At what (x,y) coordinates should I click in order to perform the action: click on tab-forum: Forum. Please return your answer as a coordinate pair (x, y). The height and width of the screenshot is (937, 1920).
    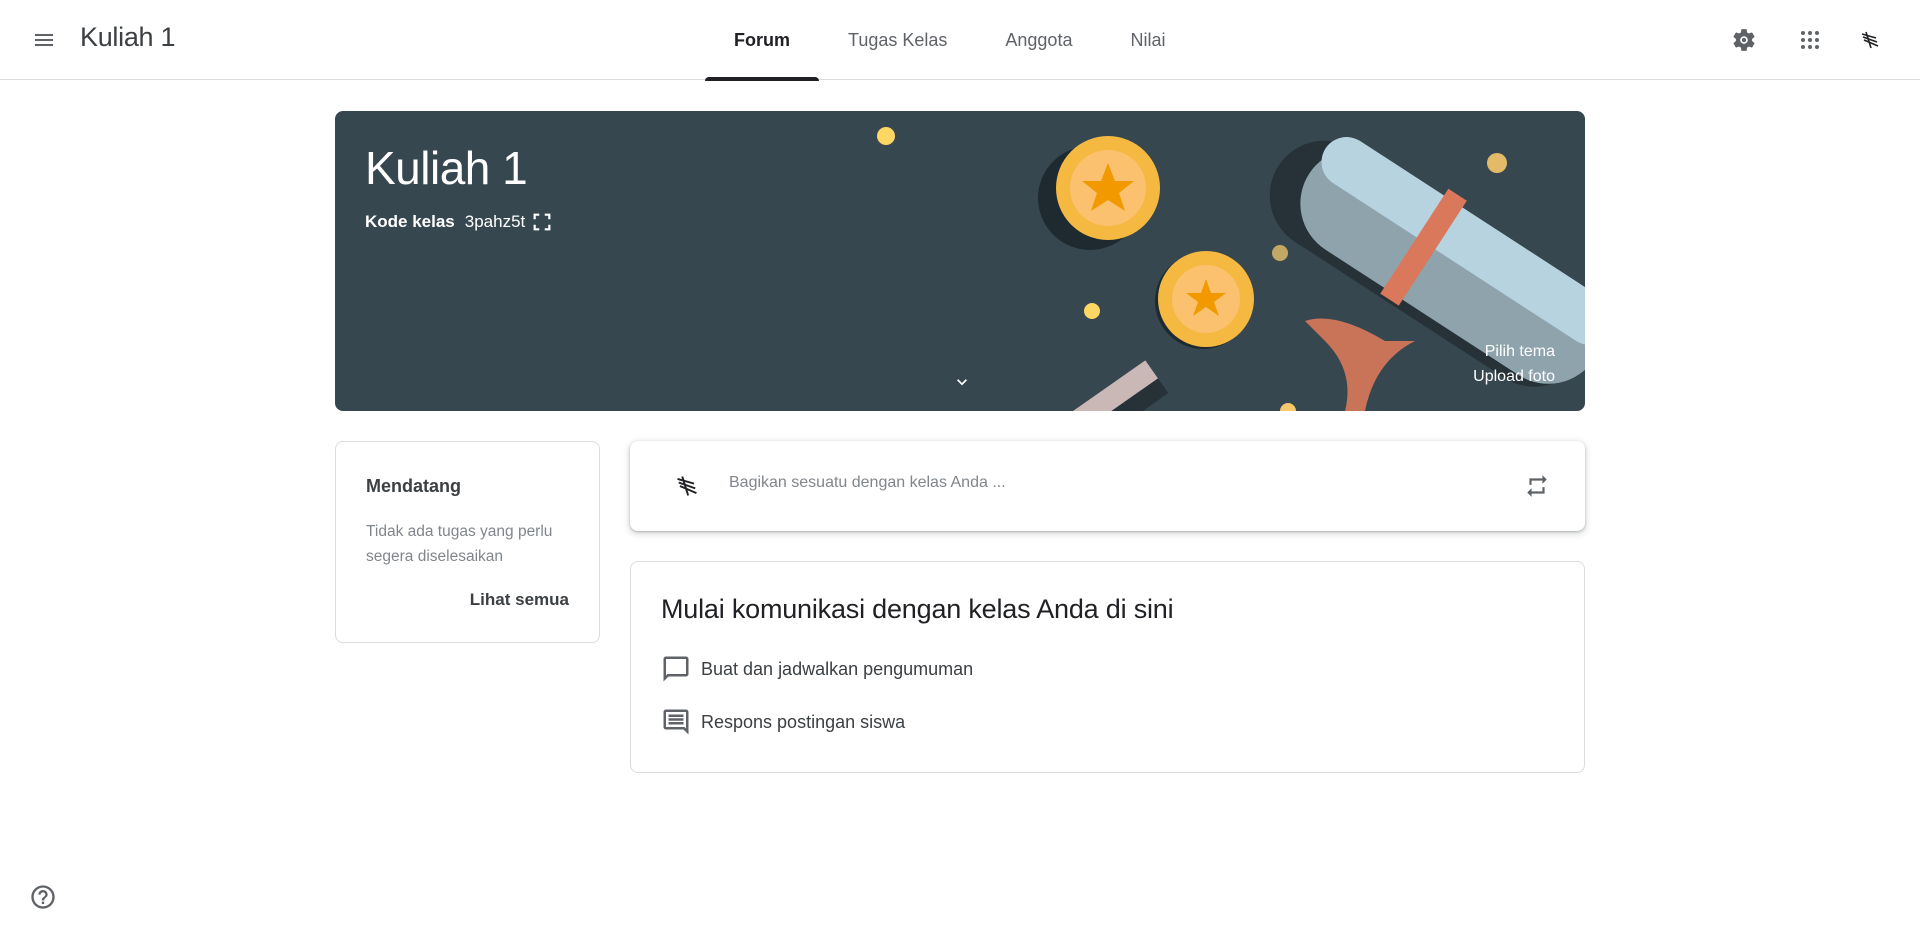
    Looking at the image, I should click on (762, 40).